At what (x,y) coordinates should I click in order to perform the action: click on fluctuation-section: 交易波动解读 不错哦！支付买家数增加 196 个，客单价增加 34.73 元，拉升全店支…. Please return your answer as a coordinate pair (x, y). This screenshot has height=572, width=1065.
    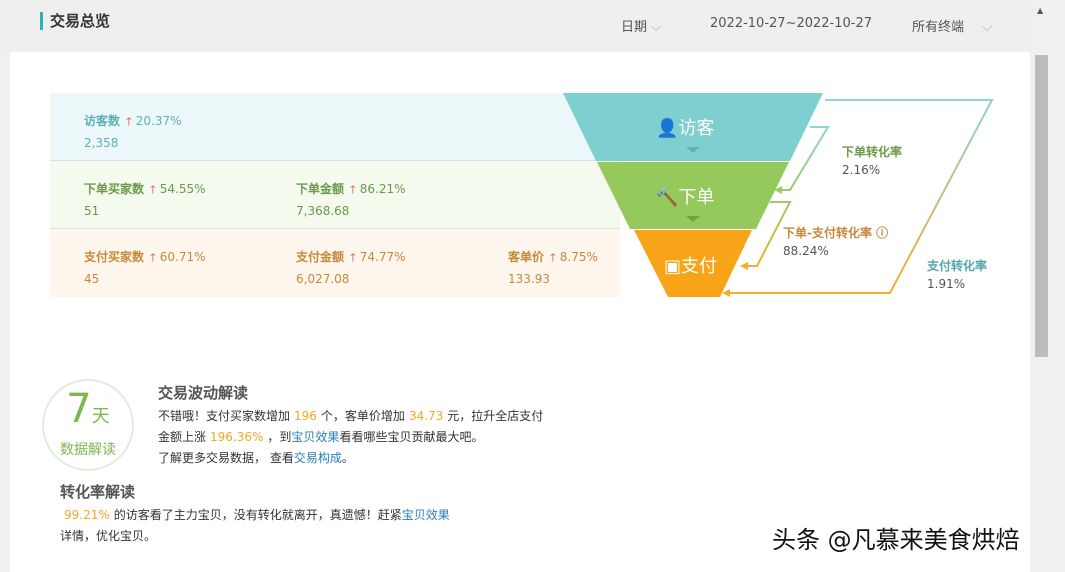
    Looking at the image, I should click on (351, 424).